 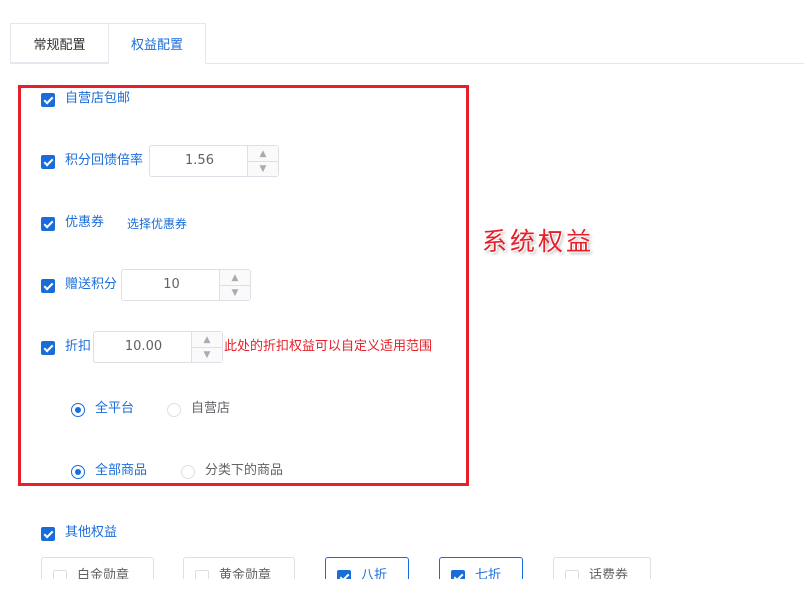 What do you see at coordinates (143, 347) in the screenshot?
I see `discount-value: 10.00` at bounding box center [143, 347].